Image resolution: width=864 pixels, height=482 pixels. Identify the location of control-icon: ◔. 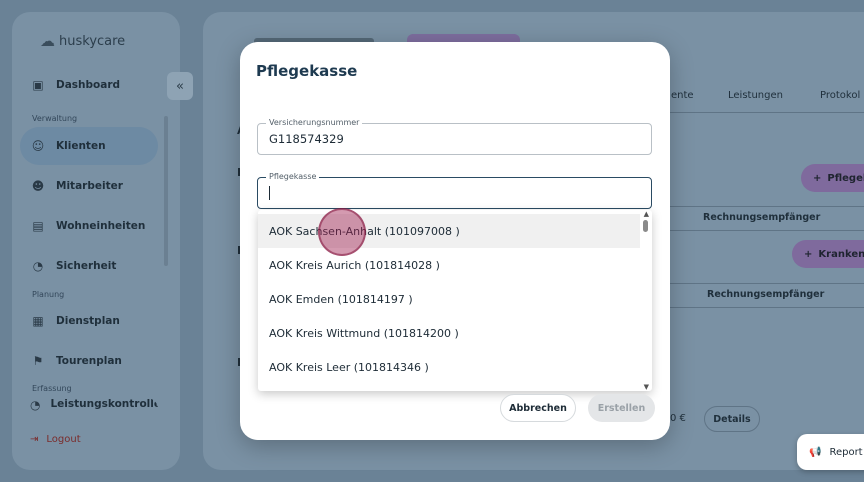
(35, 405).